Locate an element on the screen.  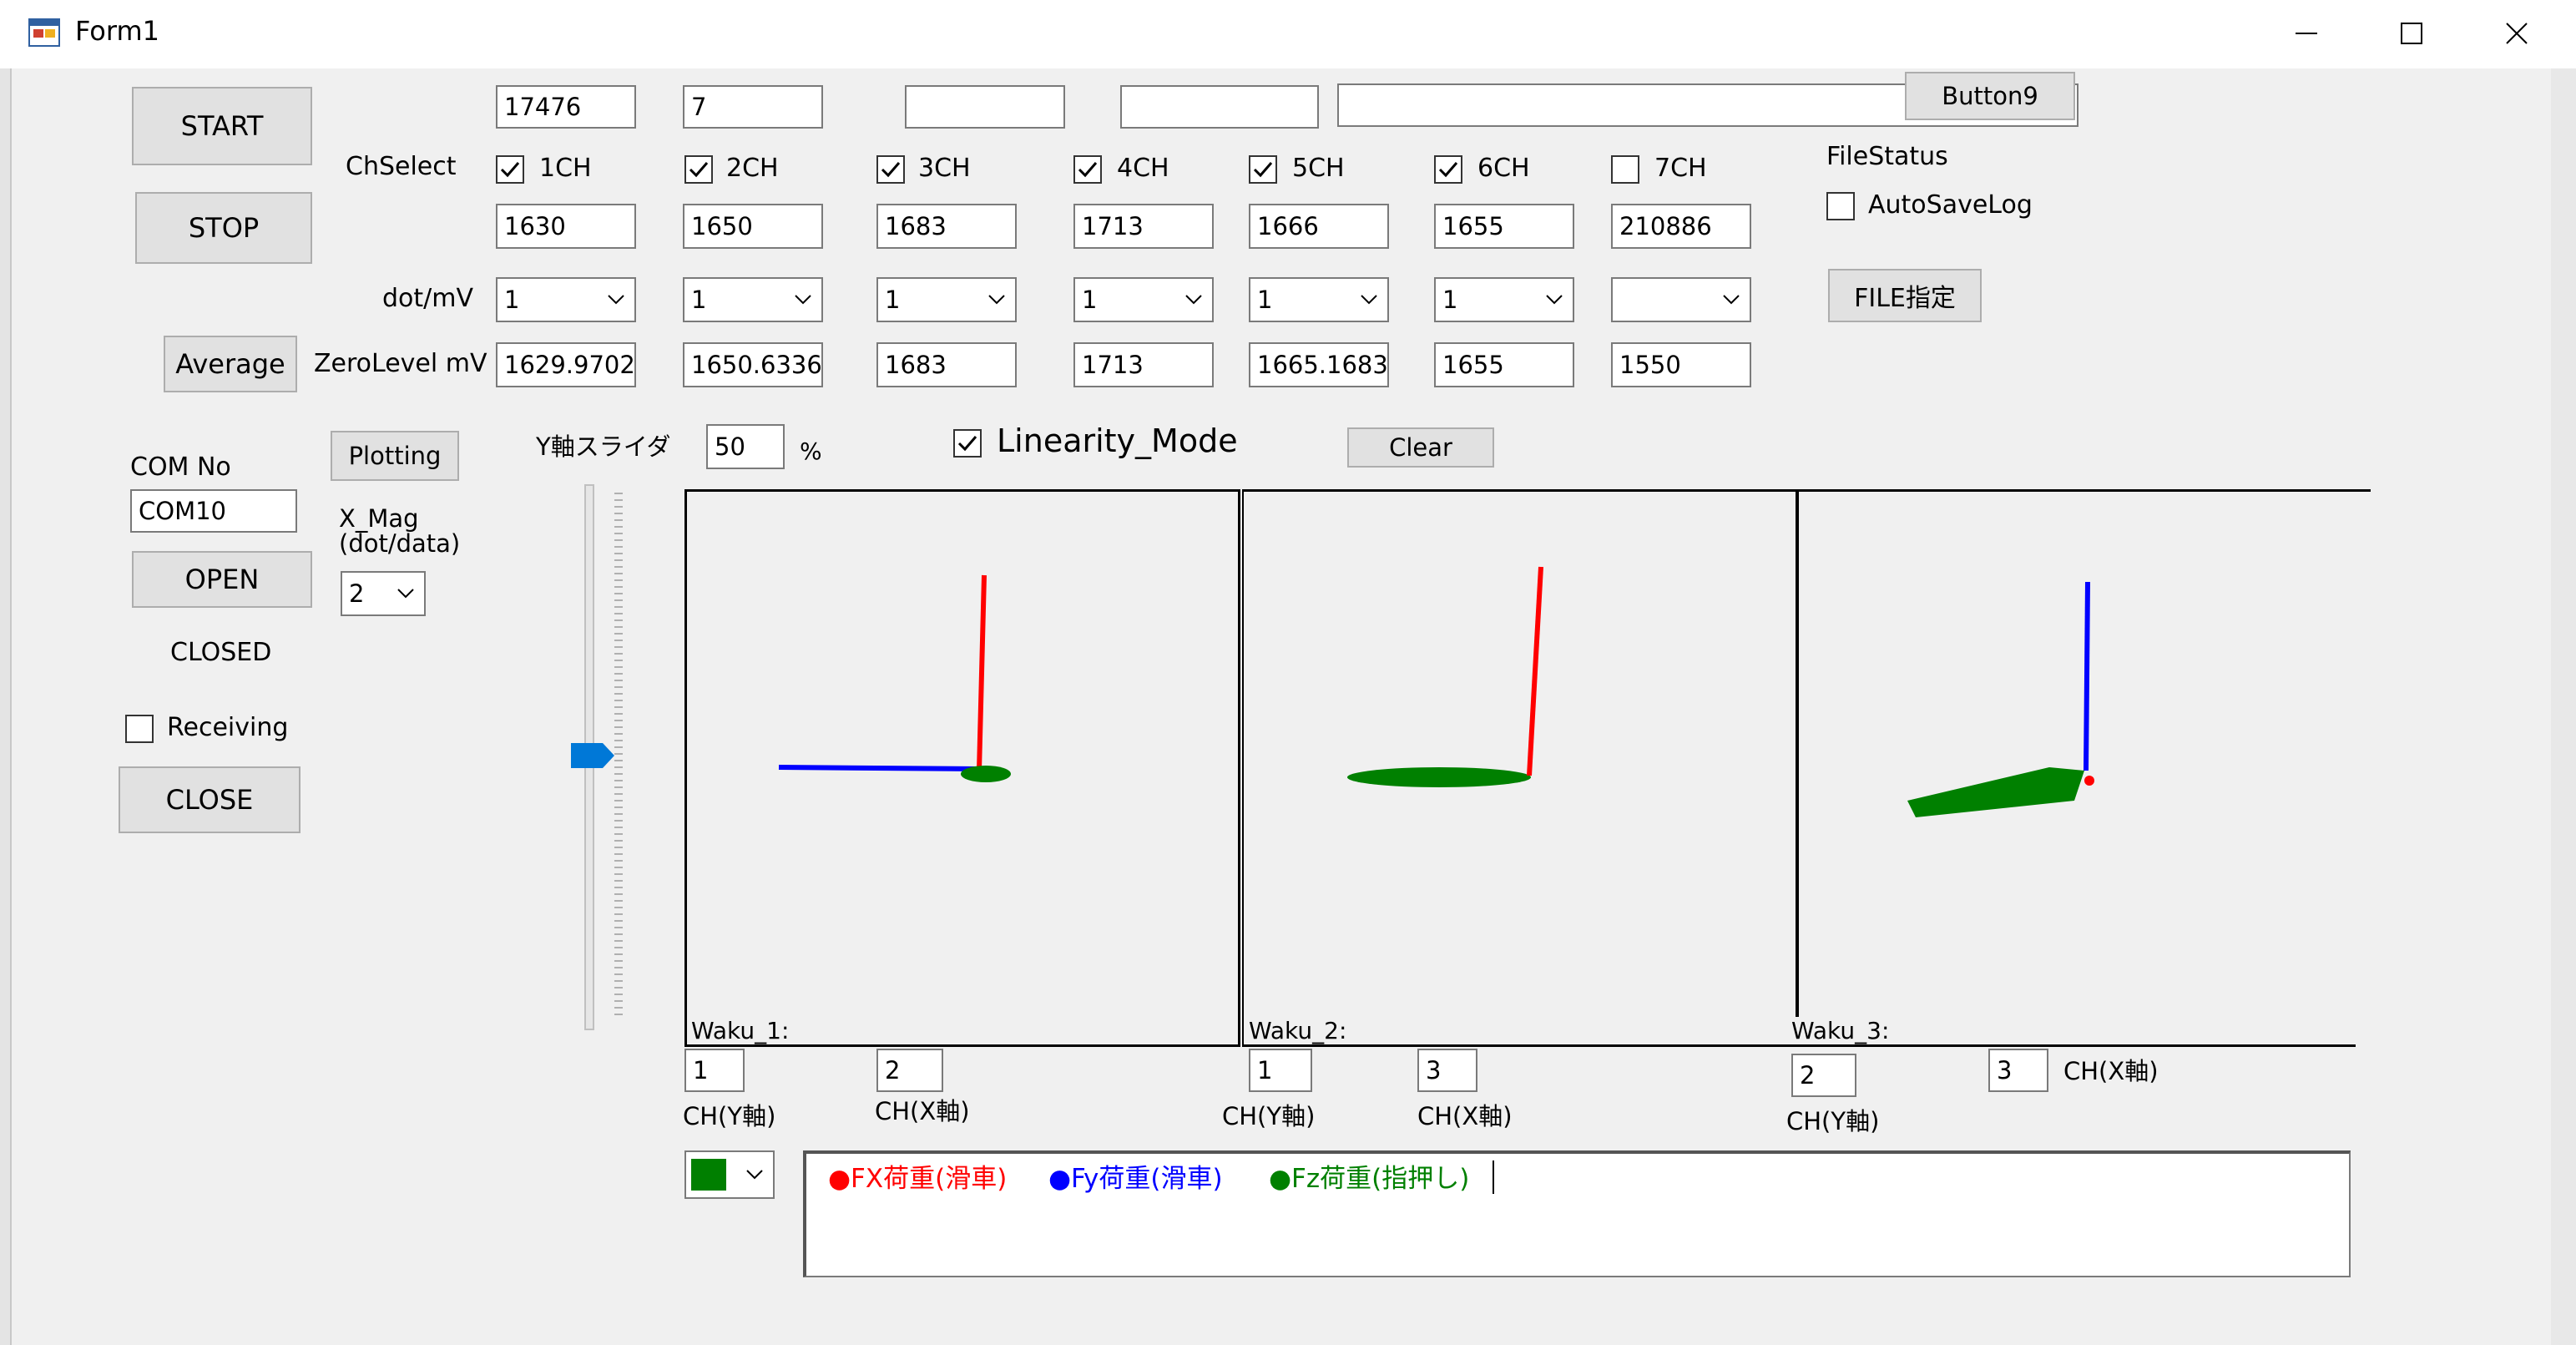
ch6-checkbox is located at coordinates (1448, 169).